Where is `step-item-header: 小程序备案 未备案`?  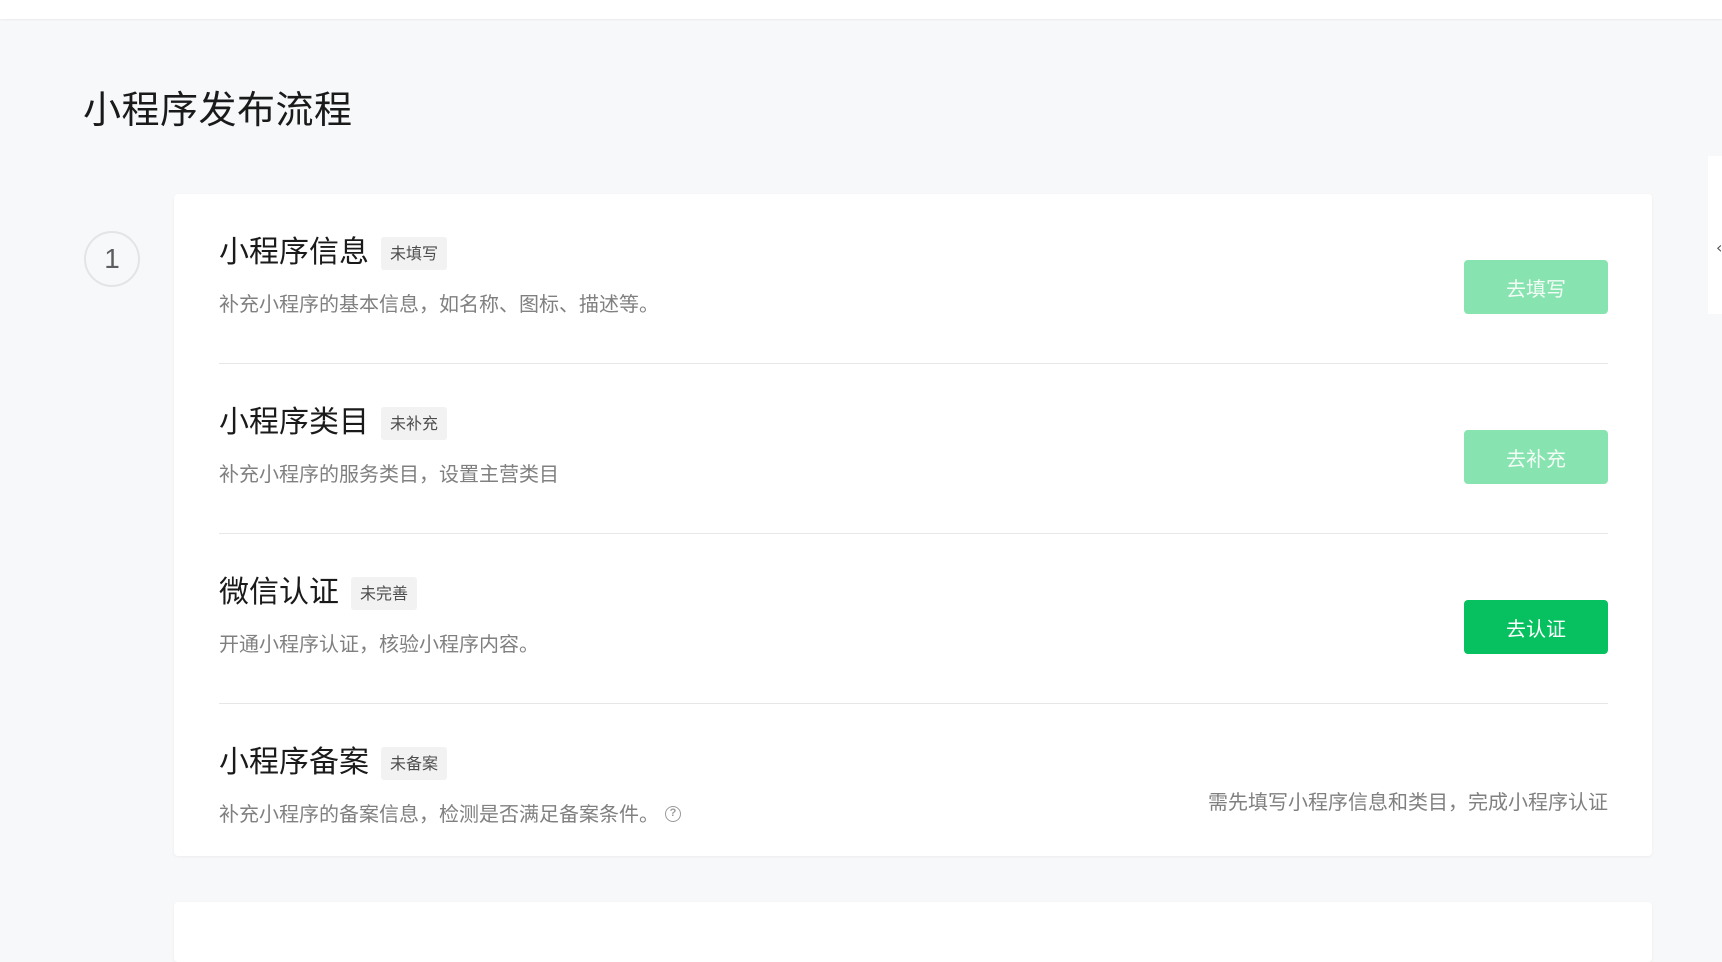
step-item-header: 小程序备案 未备案 is located at coordinates (333, 763).